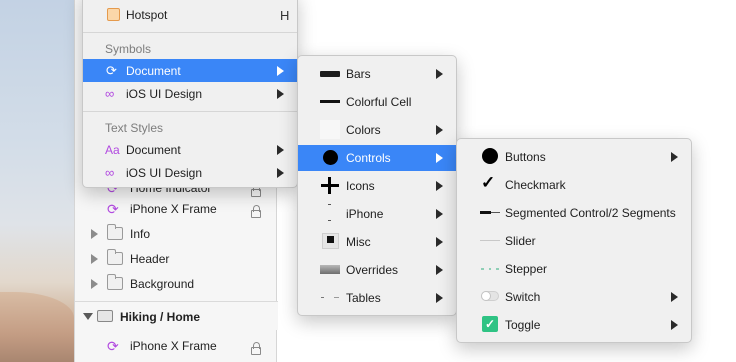 This screenshot has width=736, height=362. What do you see at coordinates (358, 74) in the screenshot?
I see `menu-item-label: Bars` at bounding box center [358, 74].